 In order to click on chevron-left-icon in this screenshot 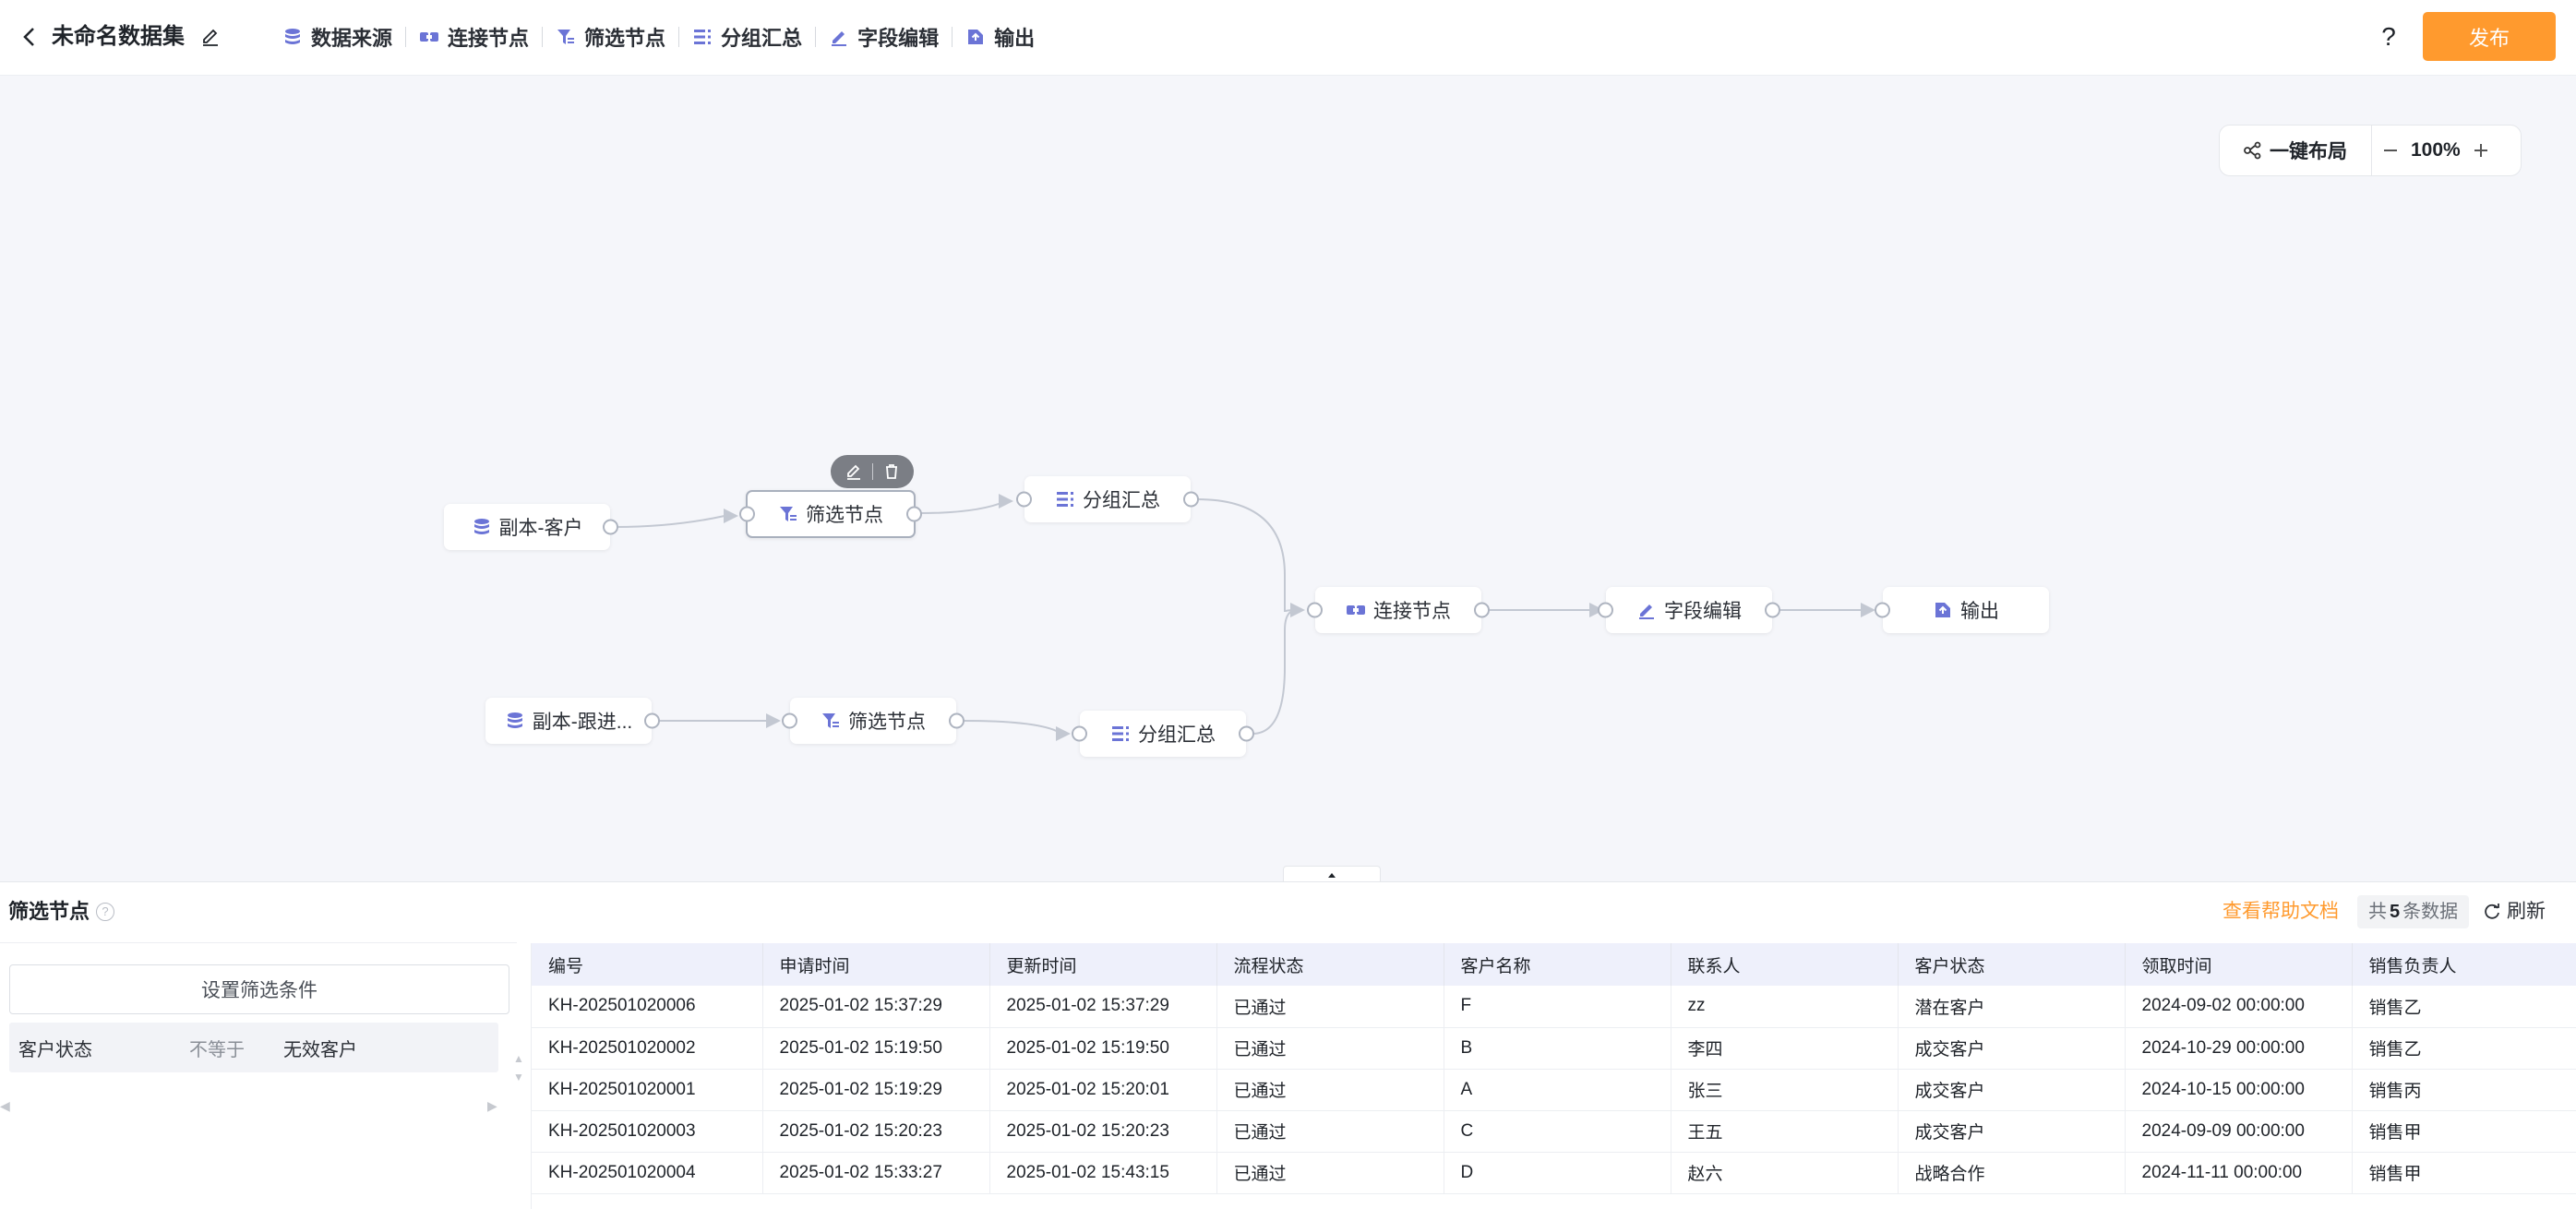, I will do `click(29, 37)`.